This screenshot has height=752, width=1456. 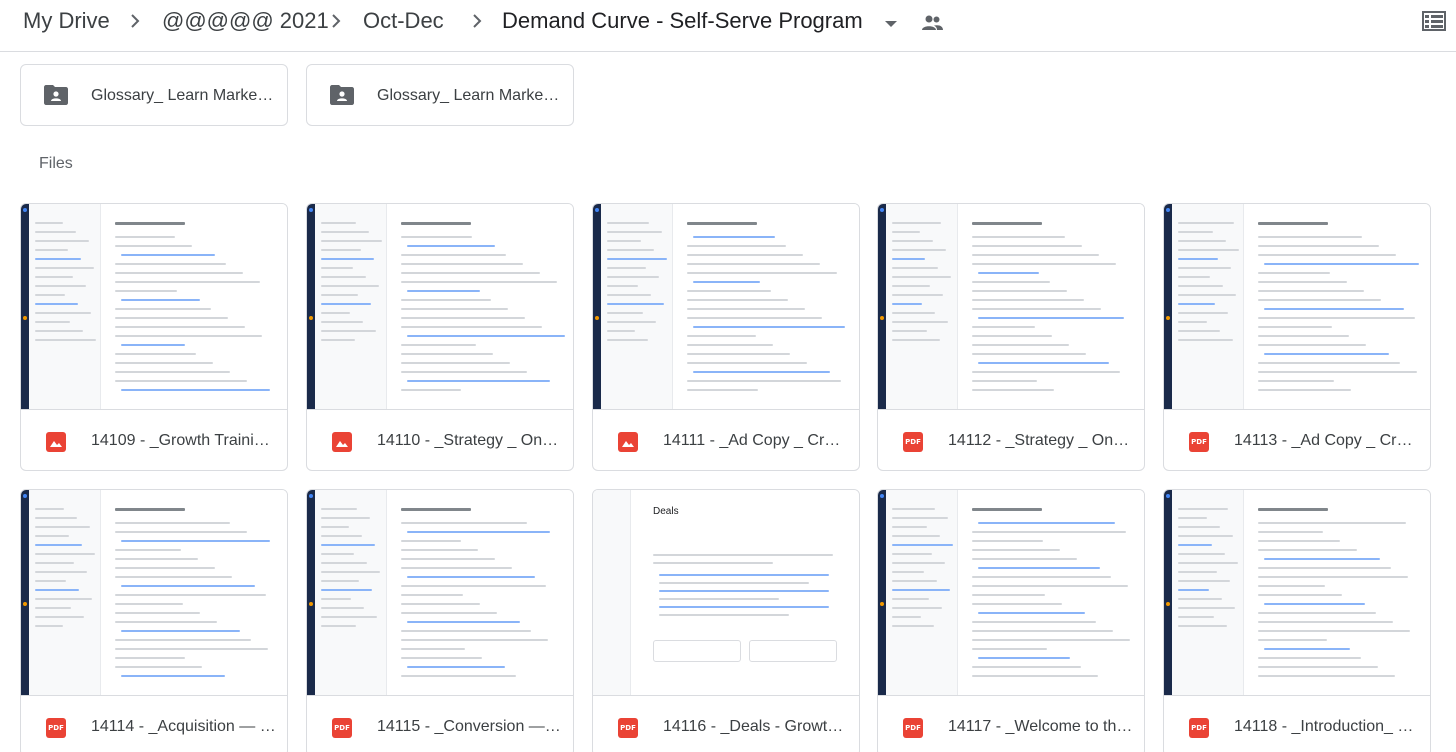 What do you see at coordinates (470, 440) in the screenshot?
I see `file-name: 14110 - _Strategy _ Onboarding _ README` at bounding box center [470, 440].